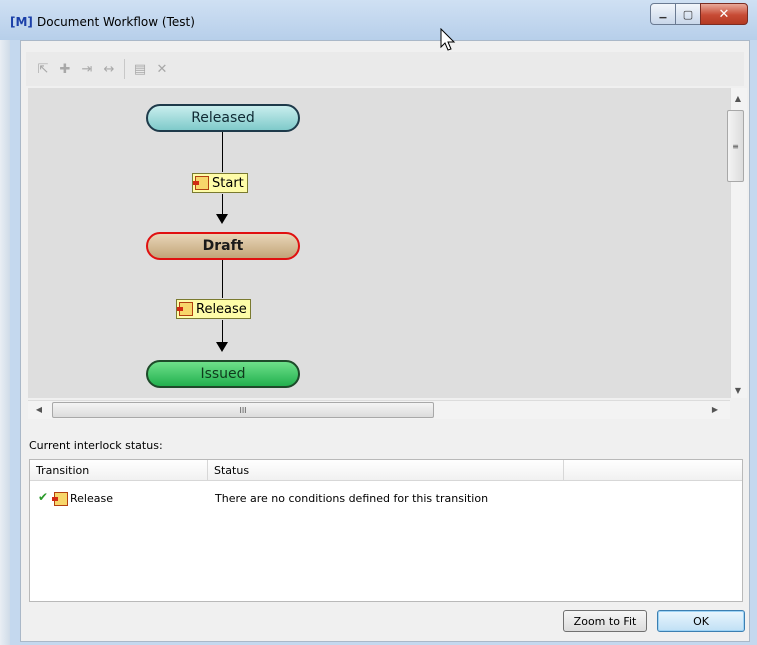 The width and height of the screenshot is (757, 645). Describe the element at coordinates (162, 69) in the screenshot. I see `delete-icon: ✕` at that location.